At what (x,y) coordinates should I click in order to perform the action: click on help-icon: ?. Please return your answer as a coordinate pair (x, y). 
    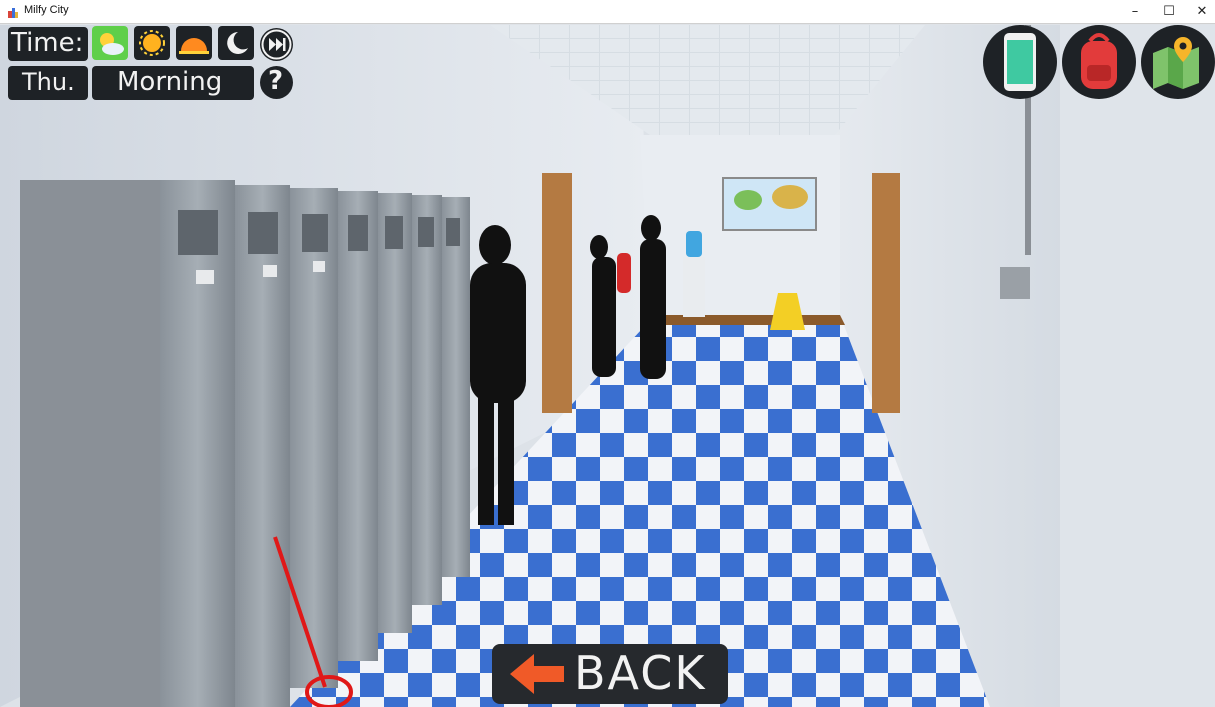
    Looking at the image, I should click on (276, 81).